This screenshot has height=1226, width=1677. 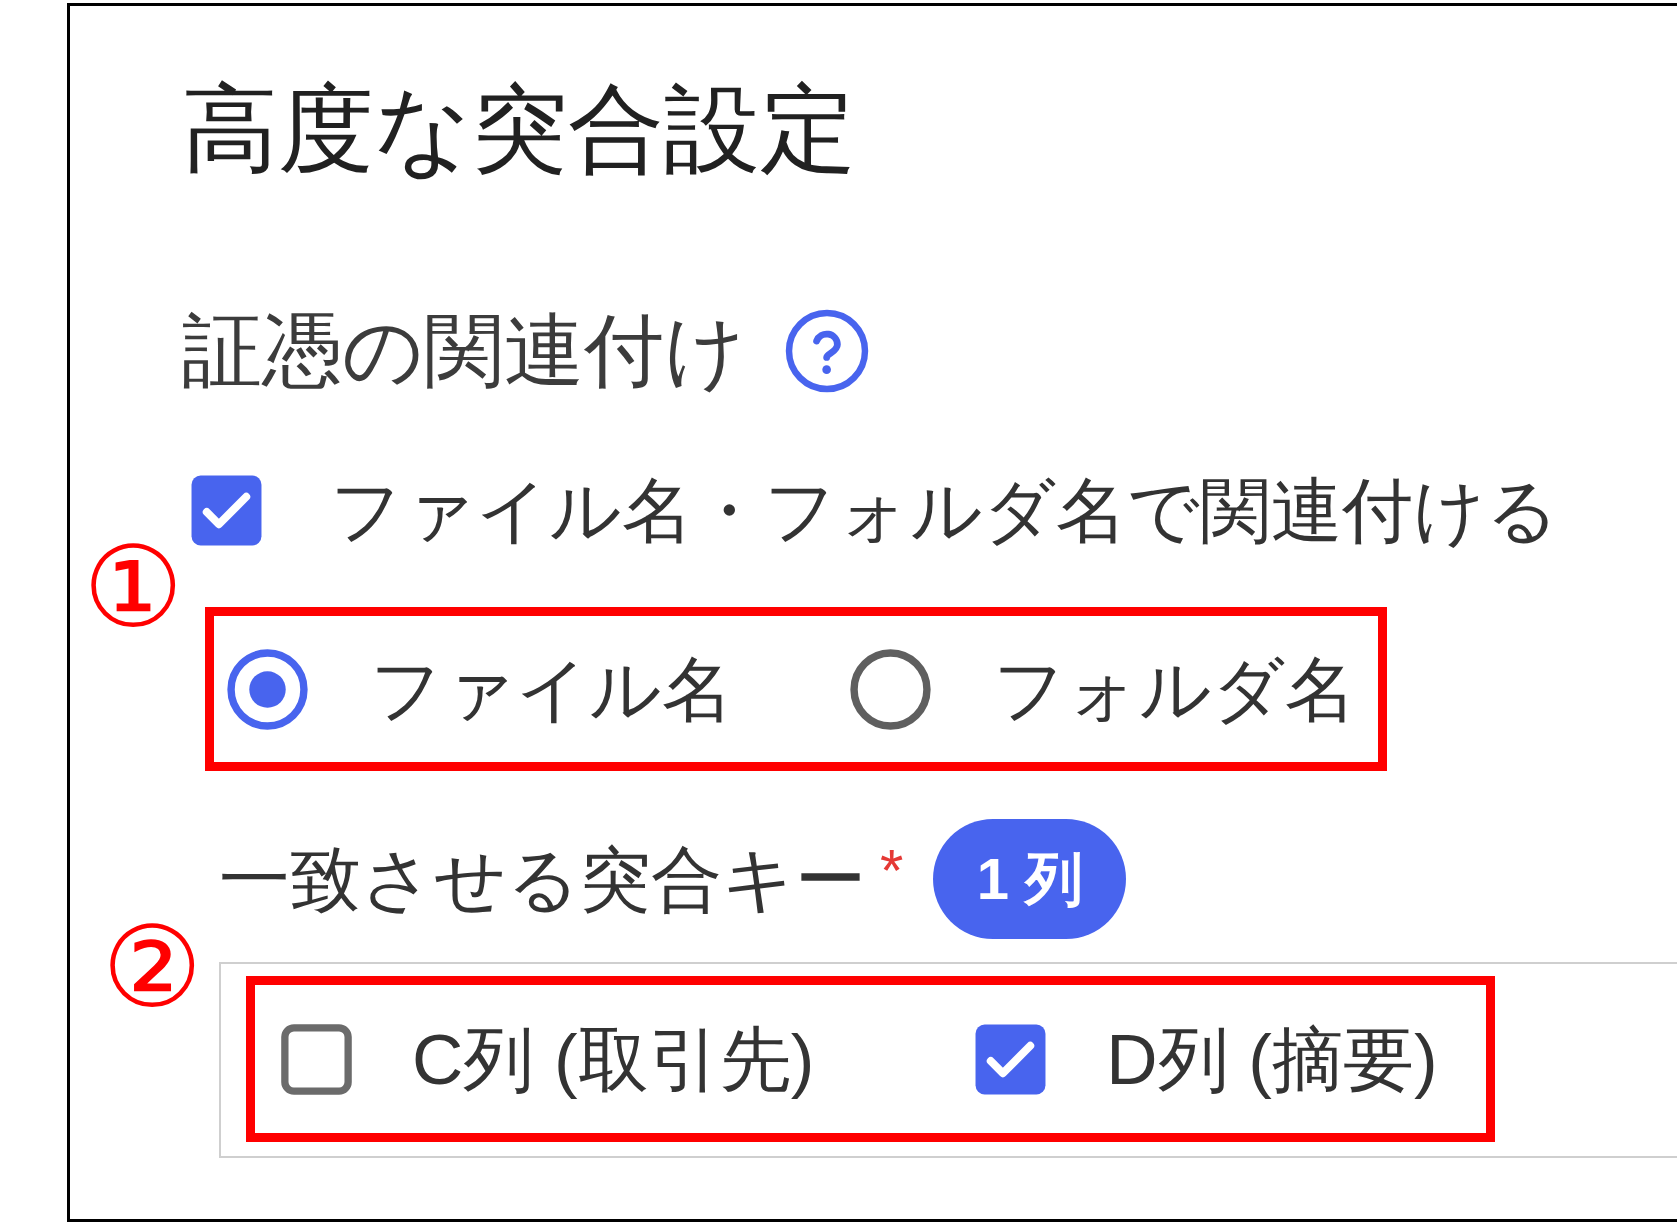 I want to click on annotation-number: ①, so click(x=133, y=588).